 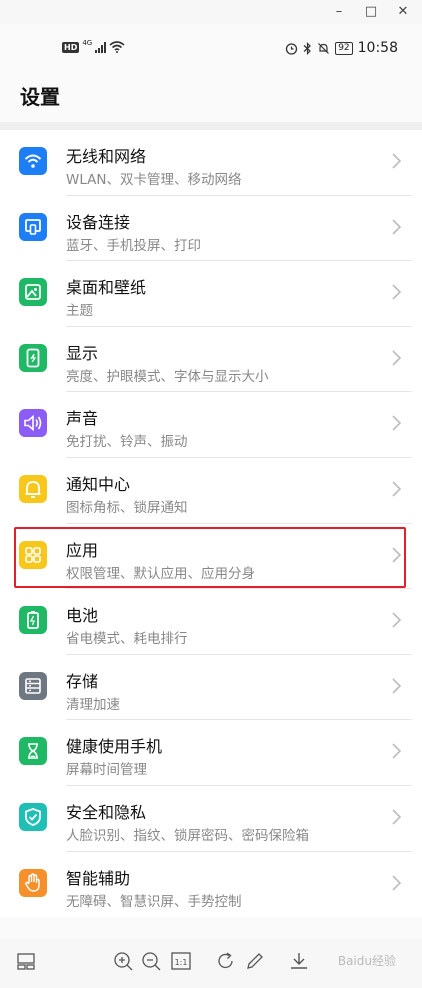 I want to click on settings-item-subtitle: 无障碍、智慧识屏、手势控制, so click(x=154, y=901).